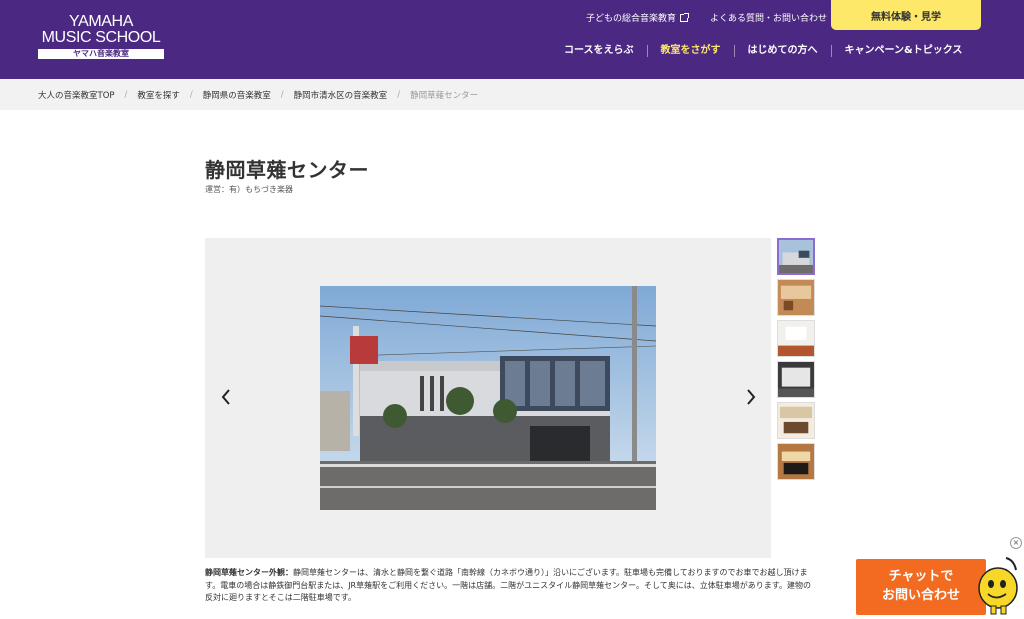  I want to click on thumbnail-list, so click(796, 361).